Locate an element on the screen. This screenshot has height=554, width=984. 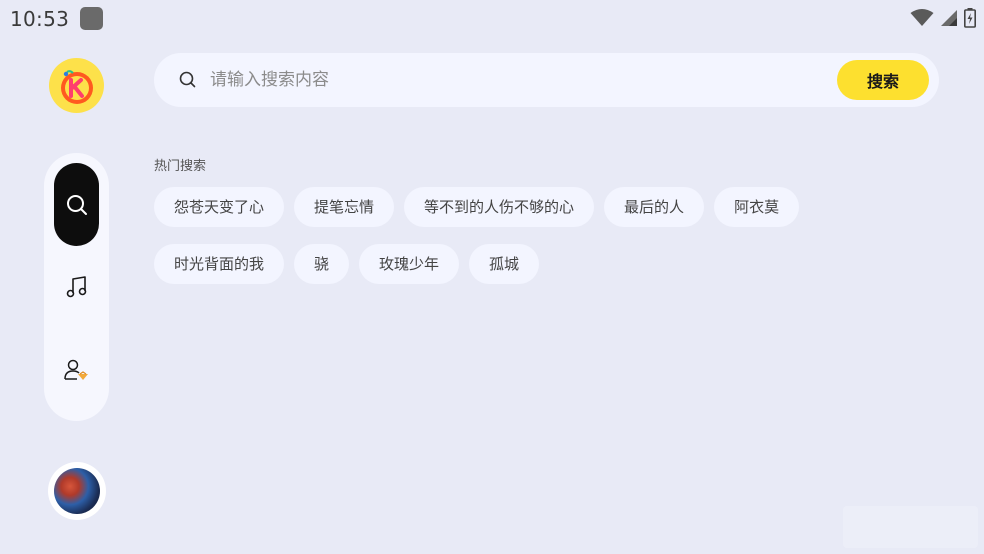
sidebar-nav is located at coordinates (76, 287).